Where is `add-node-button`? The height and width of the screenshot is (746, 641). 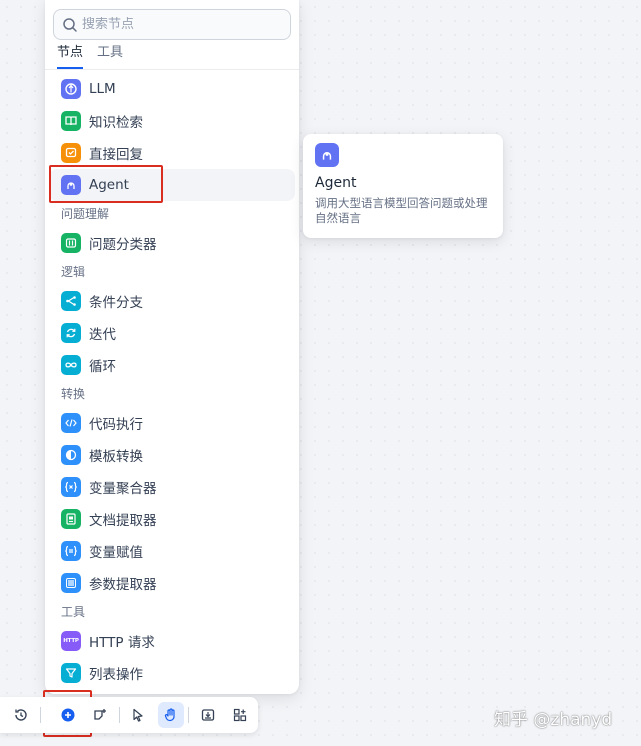 add-node-button is located at coordinates (68, 715).